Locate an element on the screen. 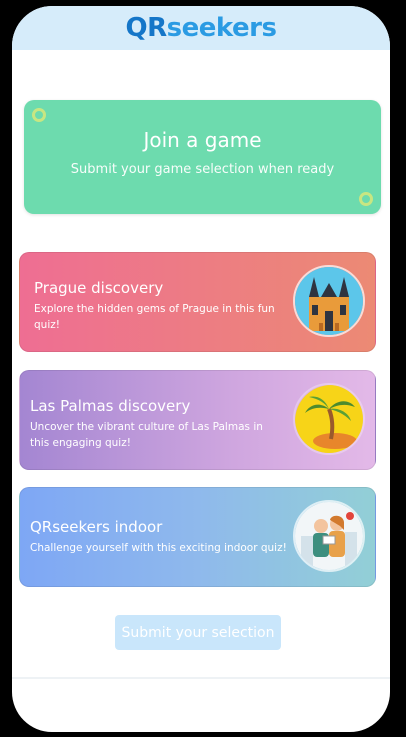 This screenshot has height=737, width=406. game-title: Prague discovery is located at coordinates (99, 288).